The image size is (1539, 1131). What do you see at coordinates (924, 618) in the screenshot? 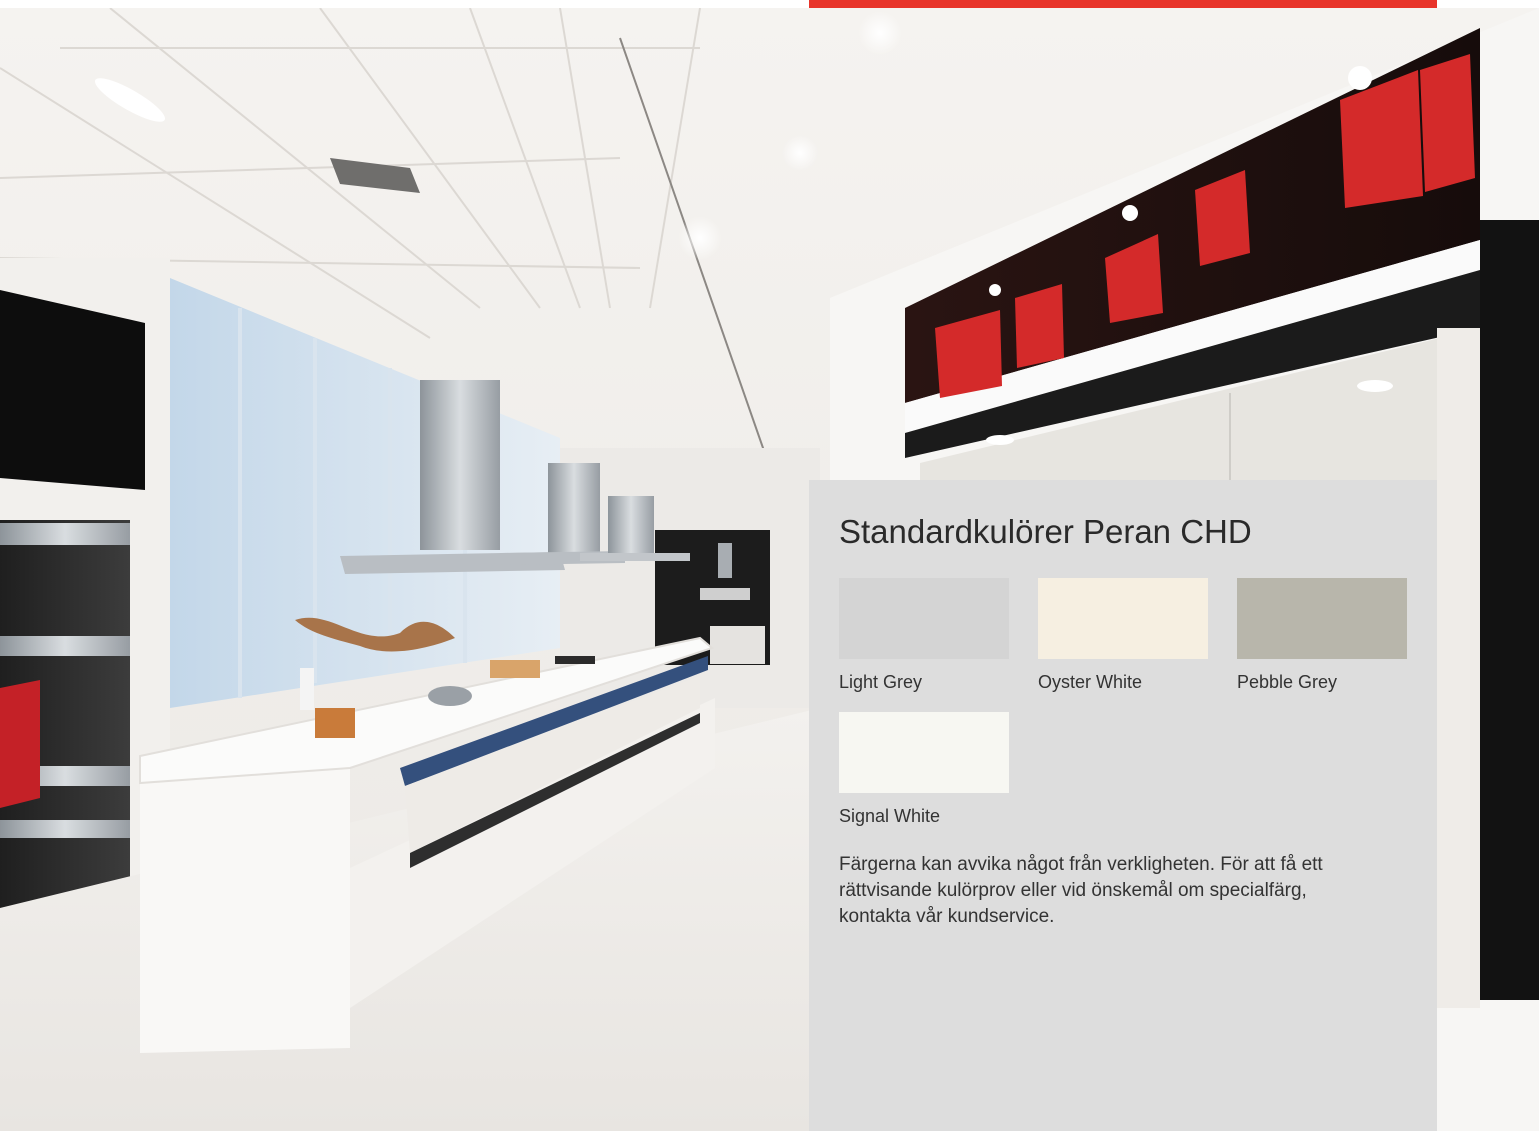
I see `swatch-light-grey` at bounding box center [924, 618].